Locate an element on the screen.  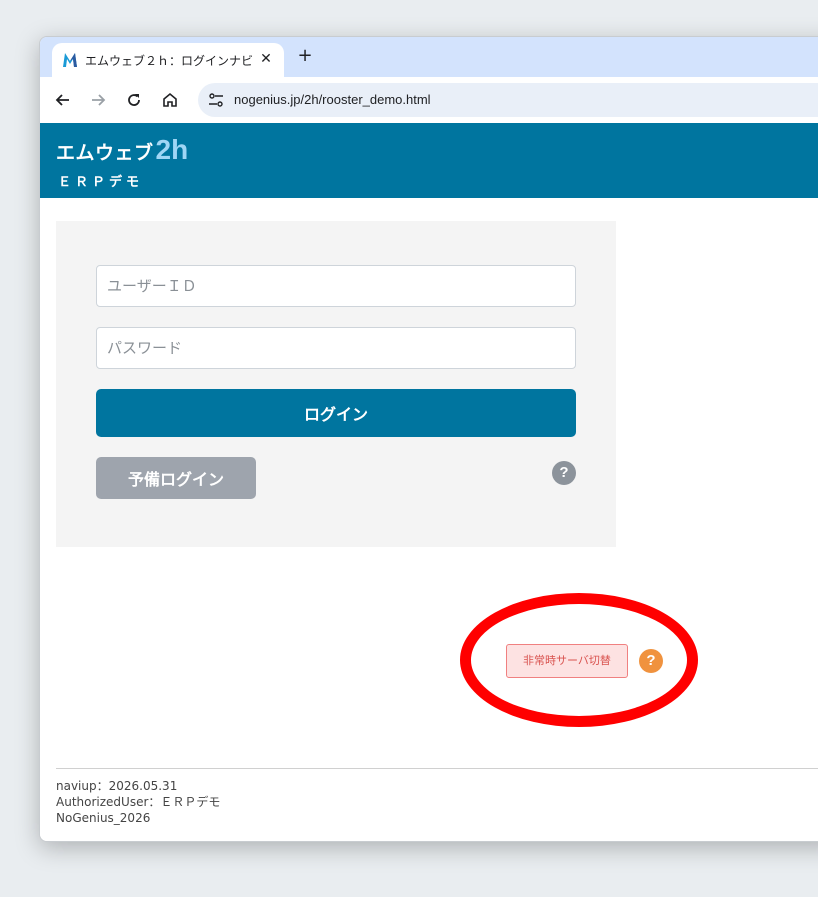
tab-title: エムウェブ２ｈ：ログインナビ is located at coordinates (169, 61).